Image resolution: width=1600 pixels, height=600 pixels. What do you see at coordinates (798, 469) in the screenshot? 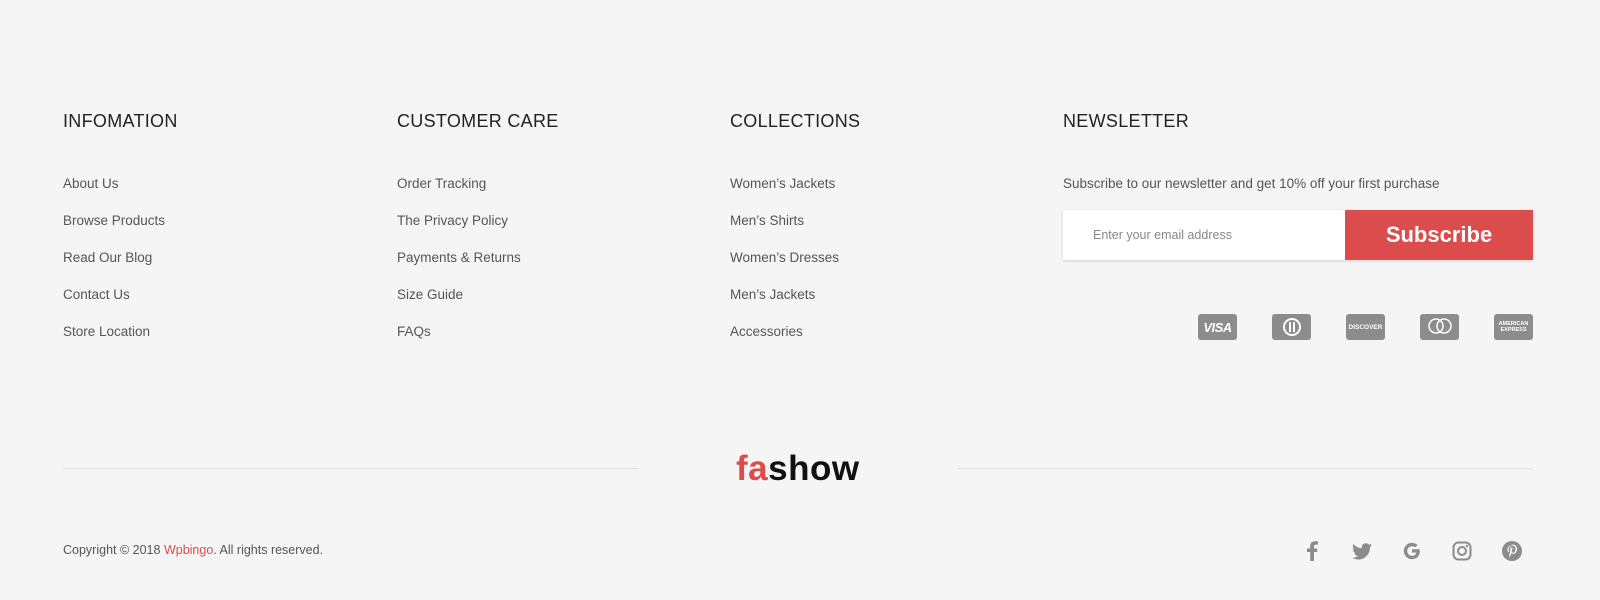
I see `site-logo: fashow` at bounding box center [798, 469].